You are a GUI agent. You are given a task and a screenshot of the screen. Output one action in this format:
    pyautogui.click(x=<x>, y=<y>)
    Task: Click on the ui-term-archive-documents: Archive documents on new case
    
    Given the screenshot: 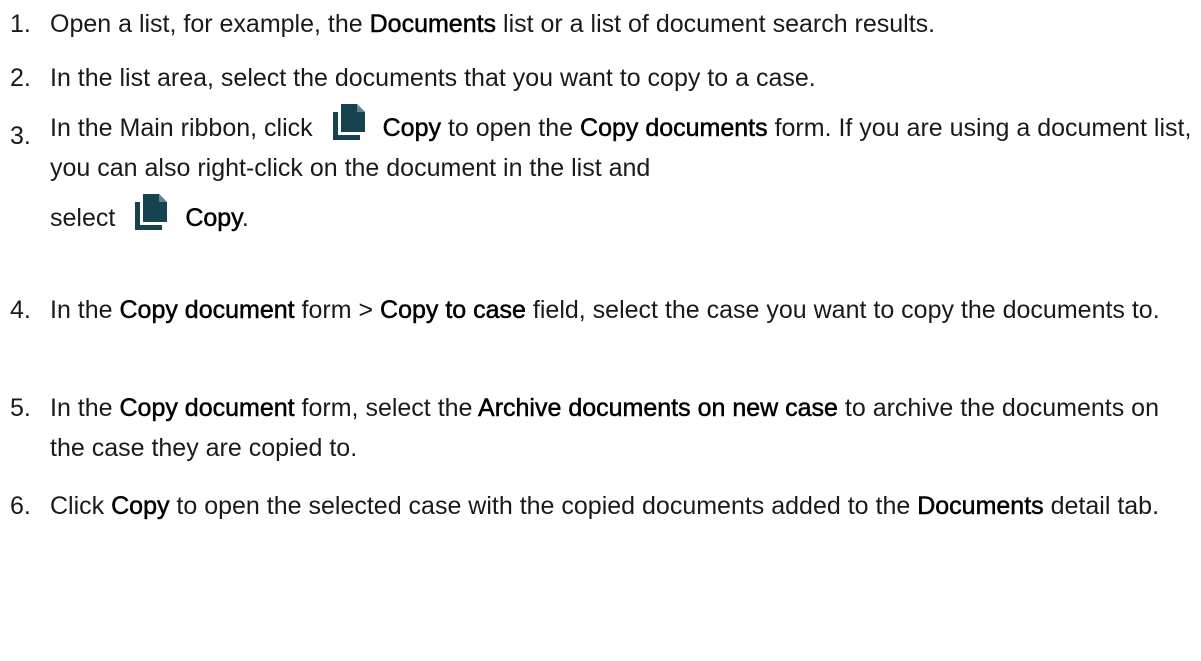 What is the action you would take?
    pyautogui.click(x=658, y=408)
    